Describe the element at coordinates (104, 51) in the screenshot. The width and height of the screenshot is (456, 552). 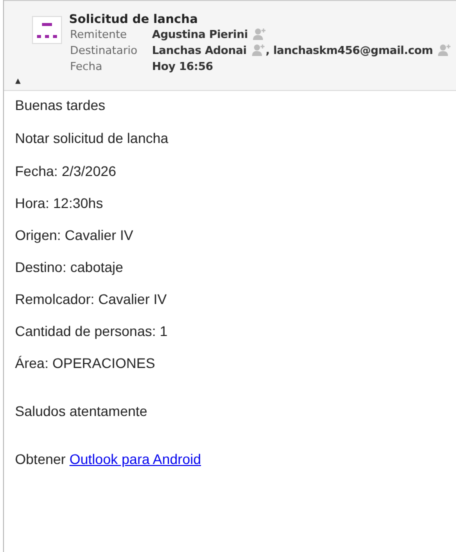
I see `field-label: Destinatario` at that location.